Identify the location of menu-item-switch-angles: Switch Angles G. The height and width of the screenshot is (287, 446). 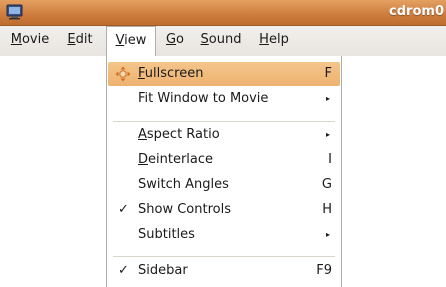
(224, 185).